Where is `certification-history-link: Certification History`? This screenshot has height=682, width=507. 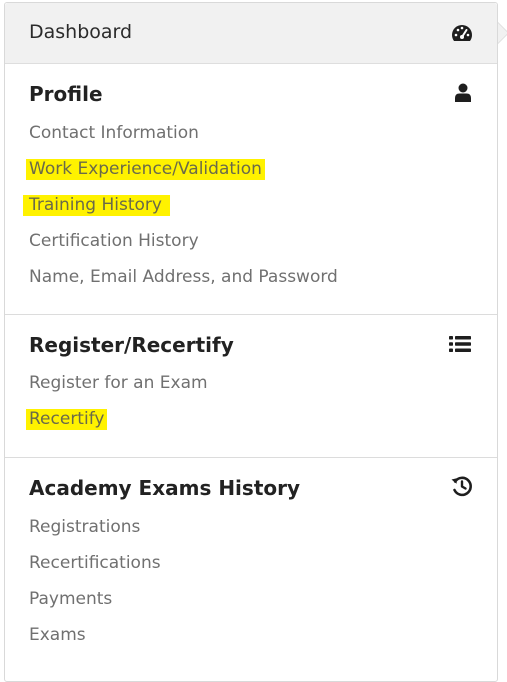
certification-history-link: Certification History is located at coordinates (114, 241).